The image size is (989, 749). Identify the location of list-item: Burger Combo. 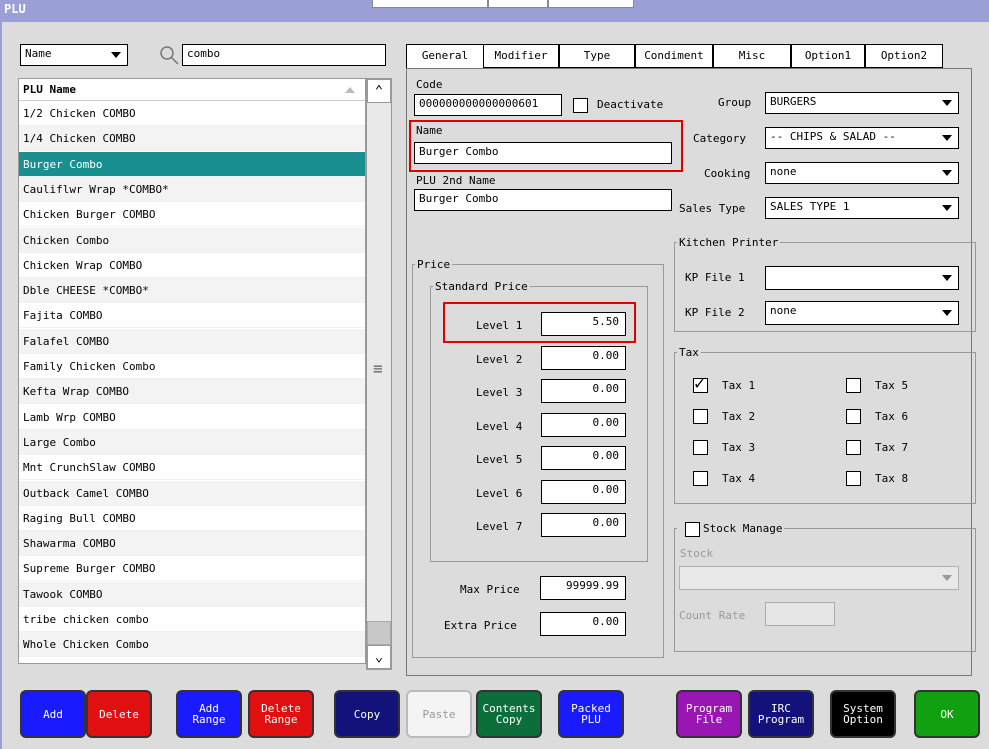
(192, 164).